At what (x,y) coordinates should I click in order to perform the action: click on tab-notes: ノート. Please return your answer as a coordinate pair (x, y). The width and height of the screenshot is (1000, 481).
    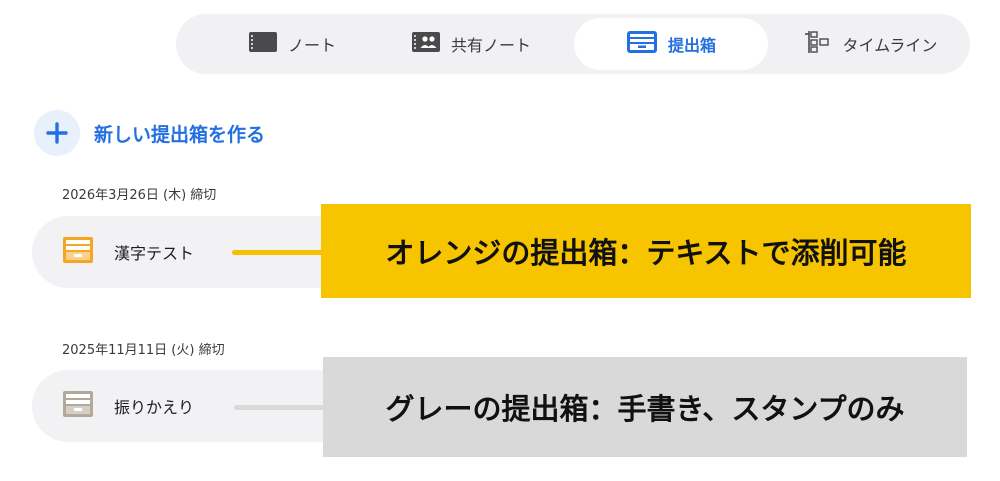
    Looking at the image, I should click on (292, 44).